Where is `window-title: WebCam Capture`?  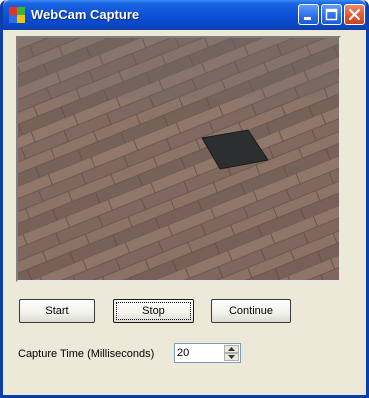 window-title: WebCam Capture is located at coordinates (85, 14).